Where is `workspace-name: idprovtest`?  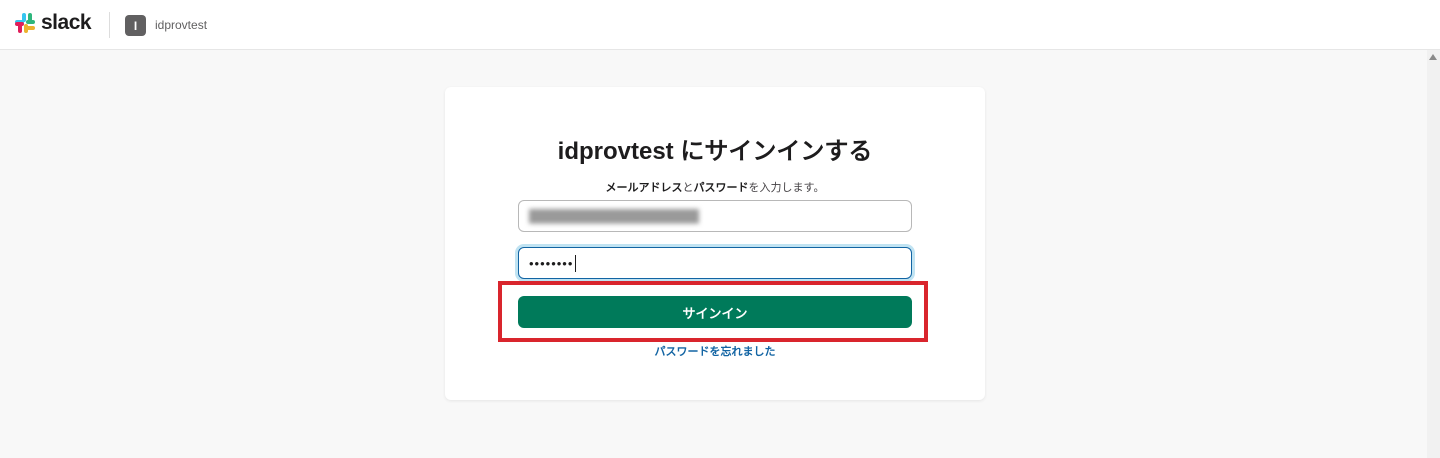 workspace-name: idprovtest is located at coordinates (181, 25).